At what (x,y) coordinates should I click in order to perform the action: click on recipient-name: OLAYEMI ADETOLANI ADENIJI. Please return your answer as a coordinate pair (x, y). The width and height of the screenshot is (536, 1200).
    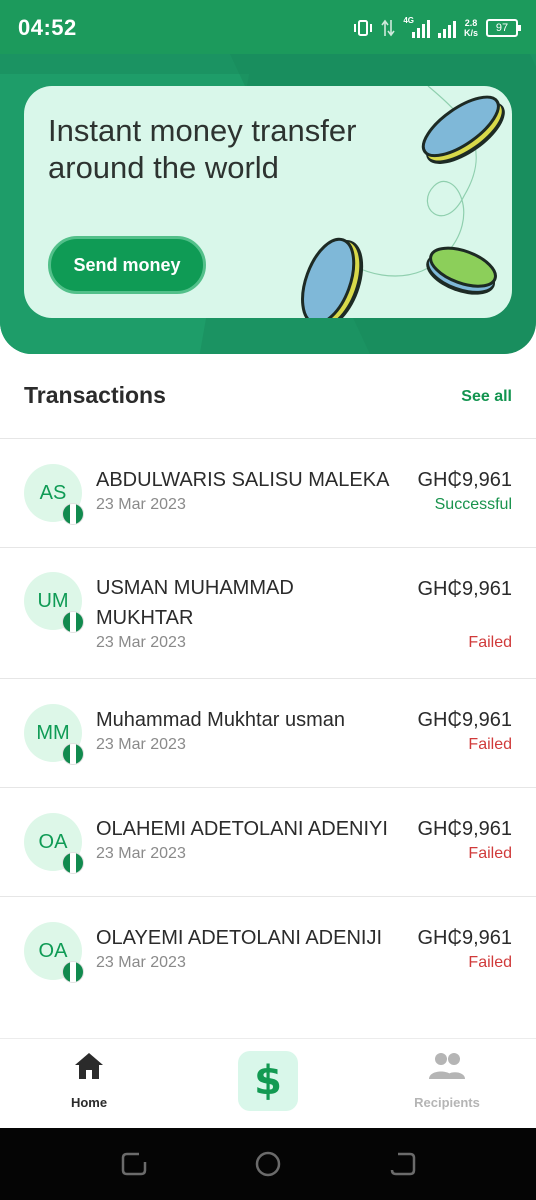
    Looking at the image, I should click on (239, 938).